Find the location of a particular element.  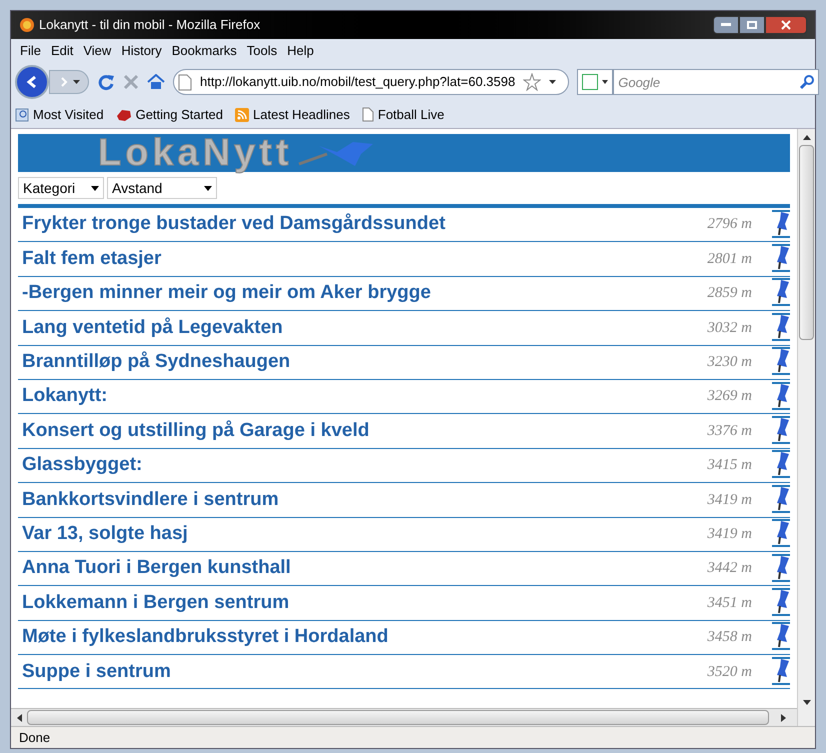

distance-text: 3415 m is located at coordinates (729, 466).